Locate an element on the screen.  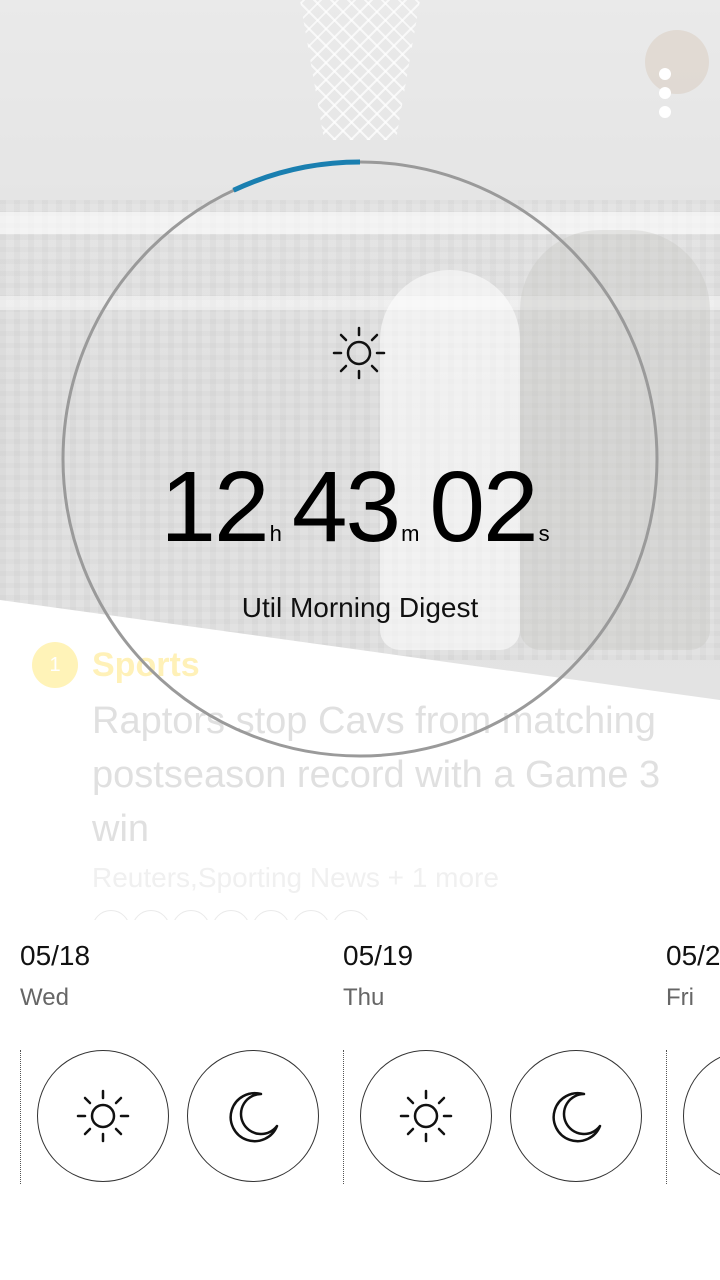
news-index-badge: 1 is located at coordinates (55, 665).